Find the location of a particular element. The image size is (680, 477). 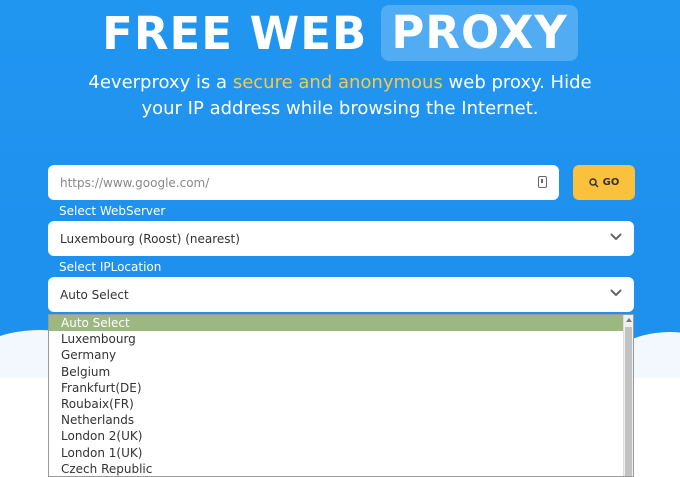

dropdown-option: Frankfurt(DE) is located at coordinates (341, 388).